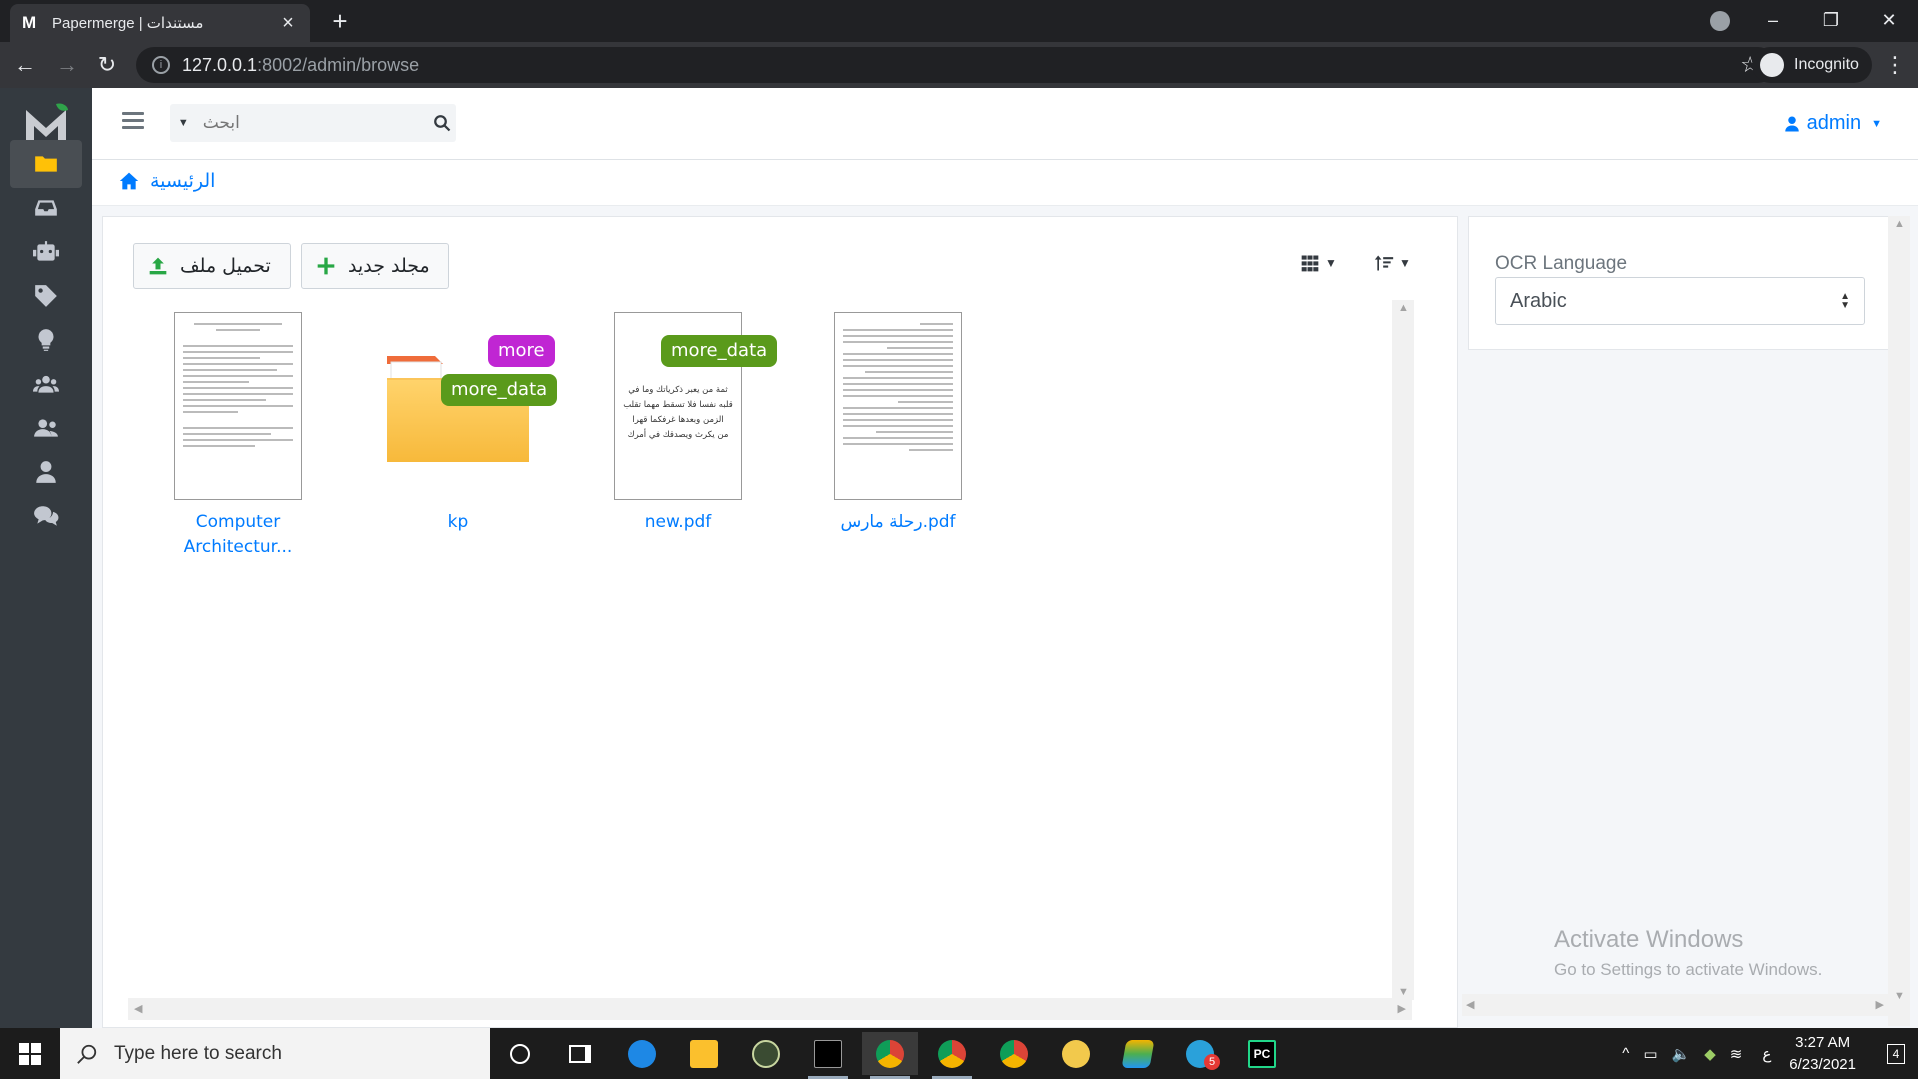  I want to click on sidebar-item-inbox, so click(46, 208).